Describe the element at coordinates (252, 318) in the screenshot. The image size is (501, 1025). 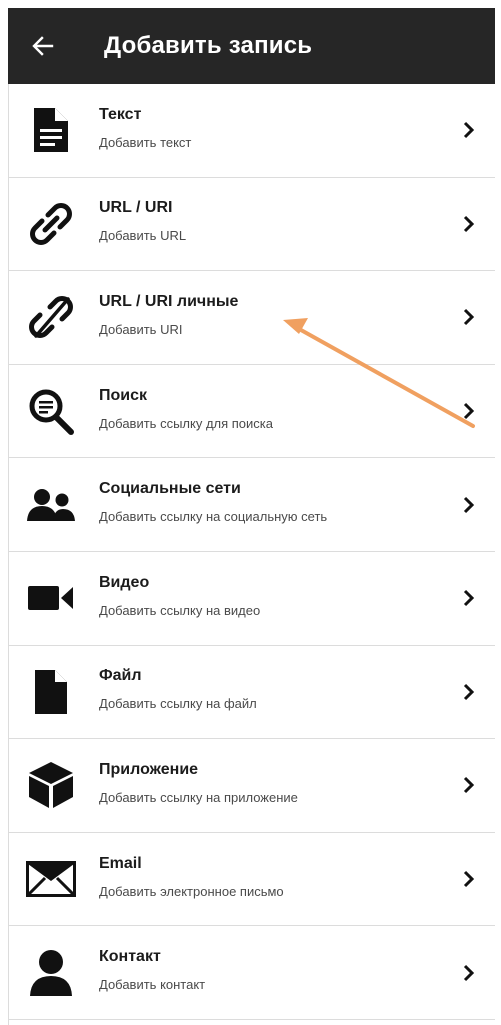
I see `list-item-url-private: URL / URI личные Добавить URI` at that location.